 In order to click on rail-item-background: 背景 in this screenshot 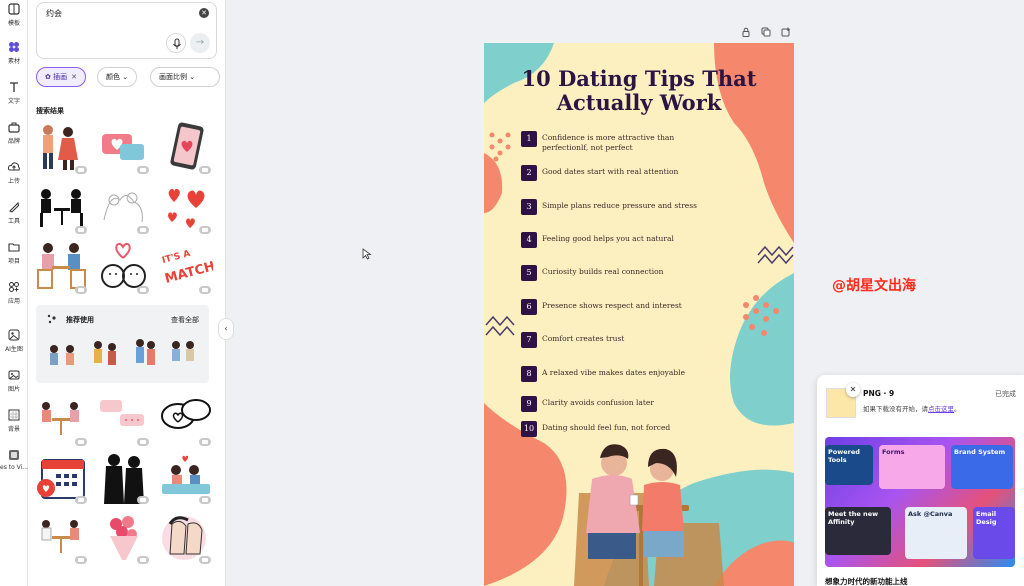, I will do `click(14, 420)`.